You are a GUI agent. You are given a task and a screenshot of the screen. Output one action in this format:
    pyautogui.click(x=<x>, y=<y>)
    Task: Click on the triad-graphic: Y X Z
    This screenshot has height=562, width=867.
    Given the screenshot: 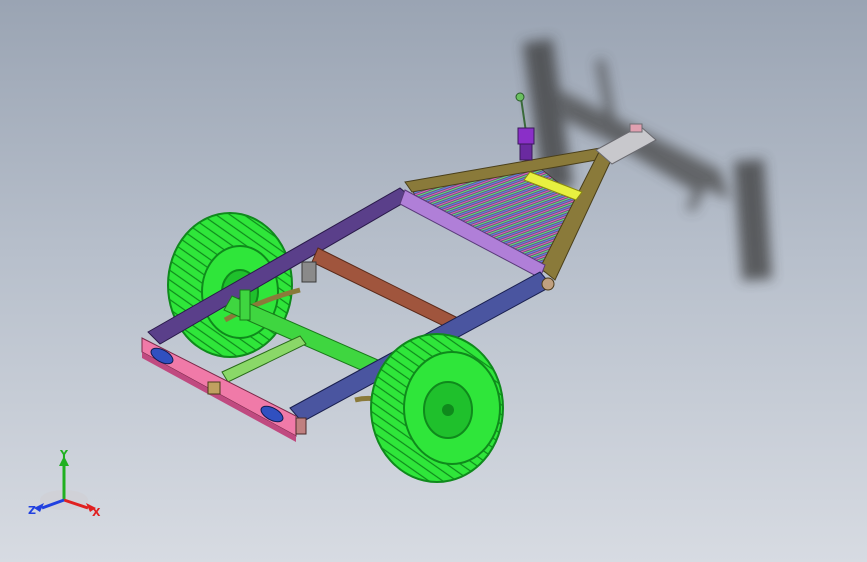 What is the action you would take?
    pyautogui.click(x=64, y=483)
    